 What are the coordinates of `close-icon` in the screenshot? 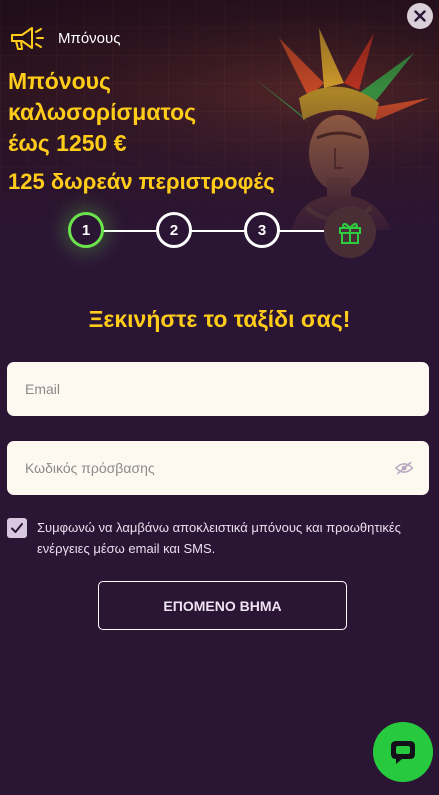 It's located at (420, 16).